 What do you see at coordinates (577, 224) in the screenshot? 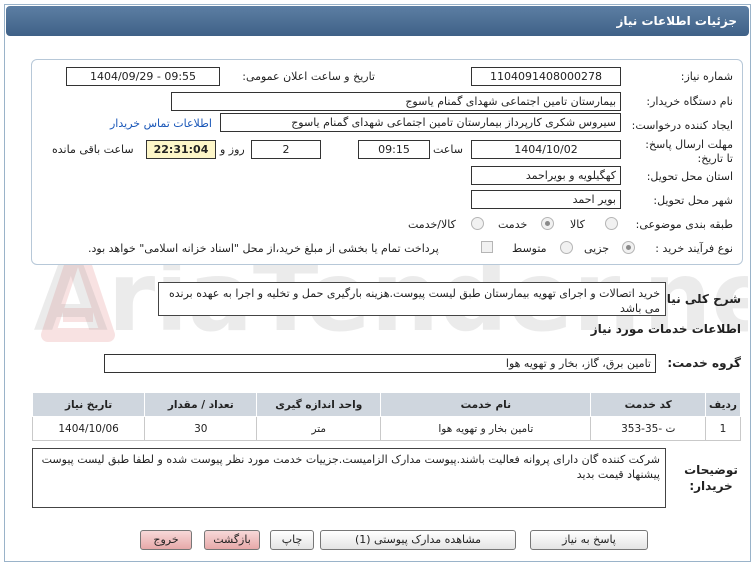
I see `category-goods-label: کالا` at bounding box center [577, 224].